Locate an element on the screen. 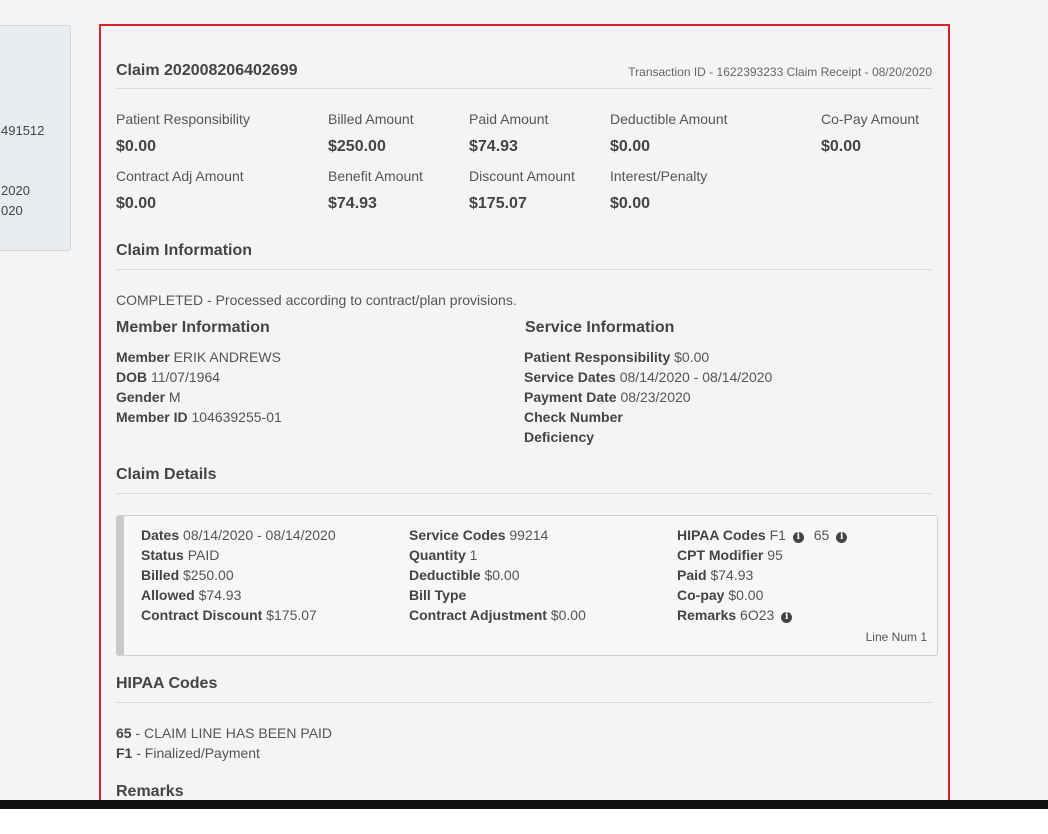  detail-row: Bill Type is located at coordinates (438, 595).